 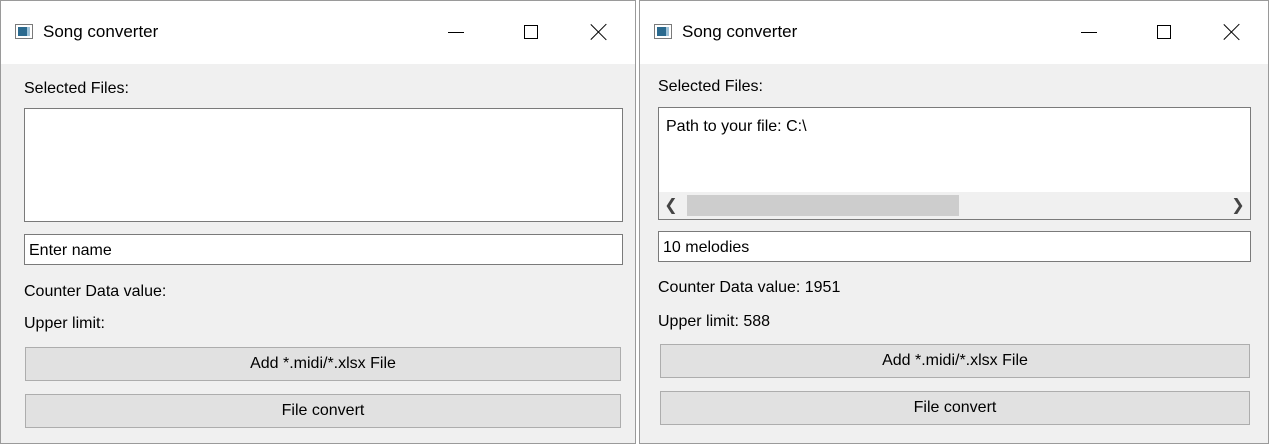 What do you see at coordinates (64, 323) in the screenshot?
I see `upper-limit-label: Upper limit:` at bounding box center [64, 323].